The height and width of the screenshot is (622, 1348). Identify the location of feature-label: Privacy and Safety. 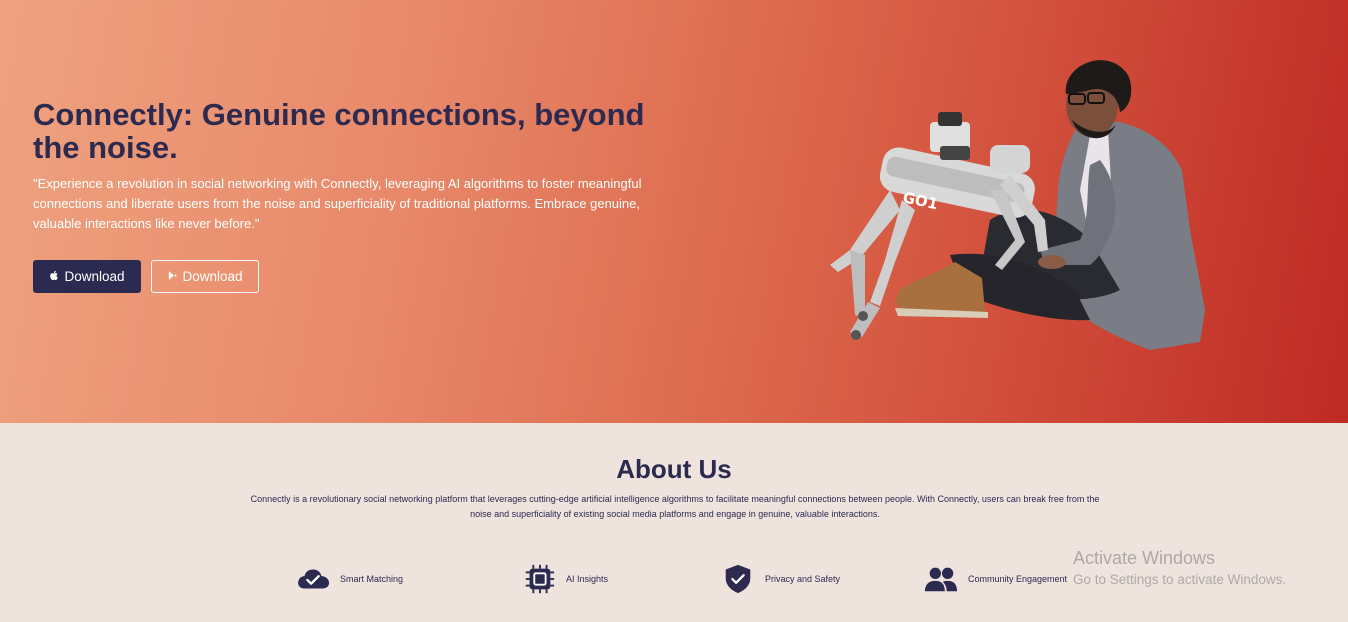
(803, 579).